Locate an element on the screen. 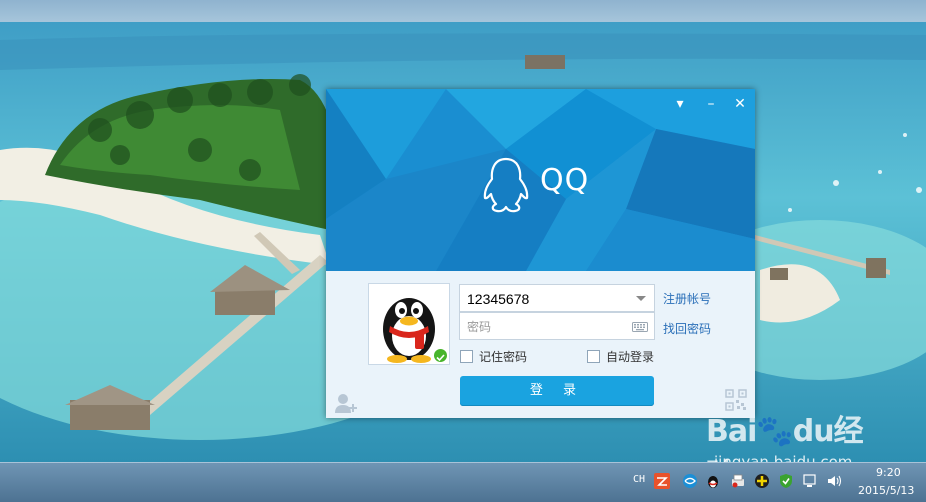 The image size is (926, 502). remember-password-box is located at coordinates (466, 356).